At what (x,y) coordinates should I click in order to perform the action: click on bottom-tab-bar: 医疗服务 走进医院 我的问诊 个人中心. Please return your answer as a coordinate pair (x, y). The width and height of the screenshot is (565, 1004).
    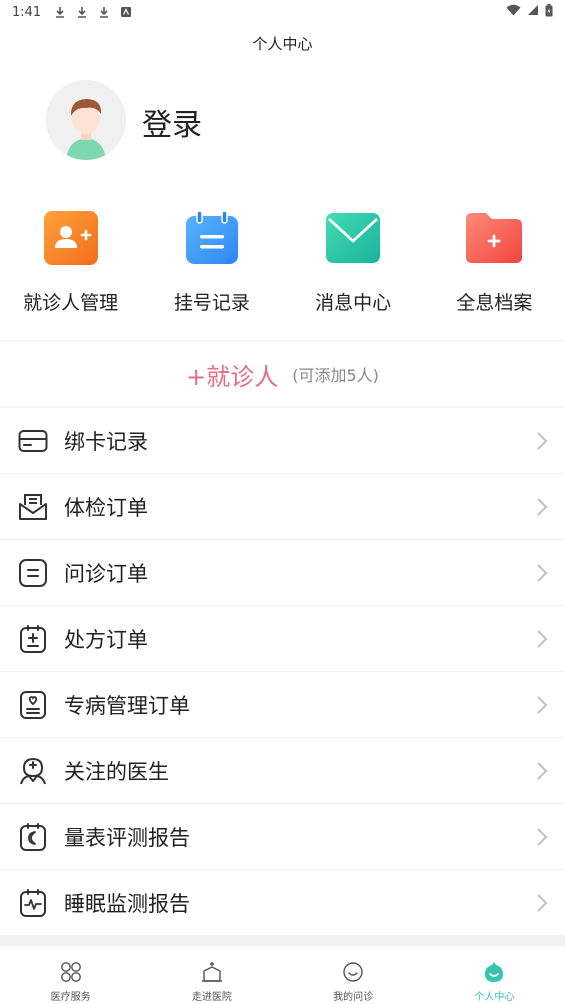
    Looking at the image, I should click on (282, 975).